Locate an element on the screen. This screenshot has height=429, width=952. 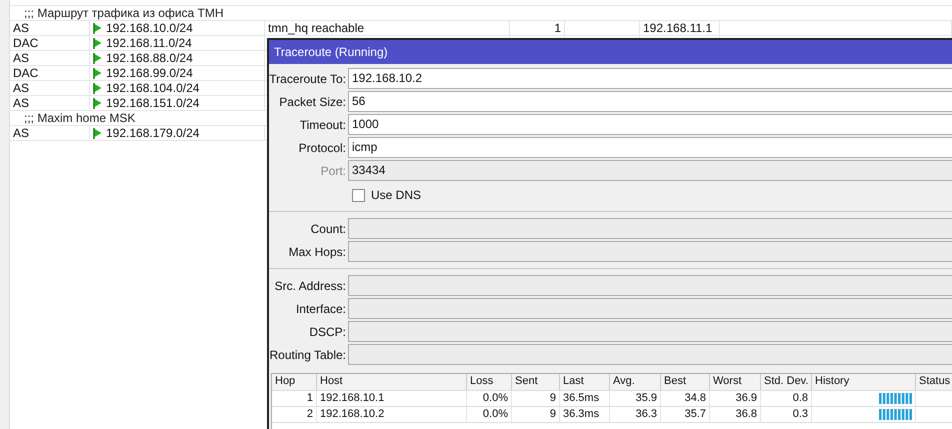
table-cell: 35.9 is located at coordinates (635, 398).